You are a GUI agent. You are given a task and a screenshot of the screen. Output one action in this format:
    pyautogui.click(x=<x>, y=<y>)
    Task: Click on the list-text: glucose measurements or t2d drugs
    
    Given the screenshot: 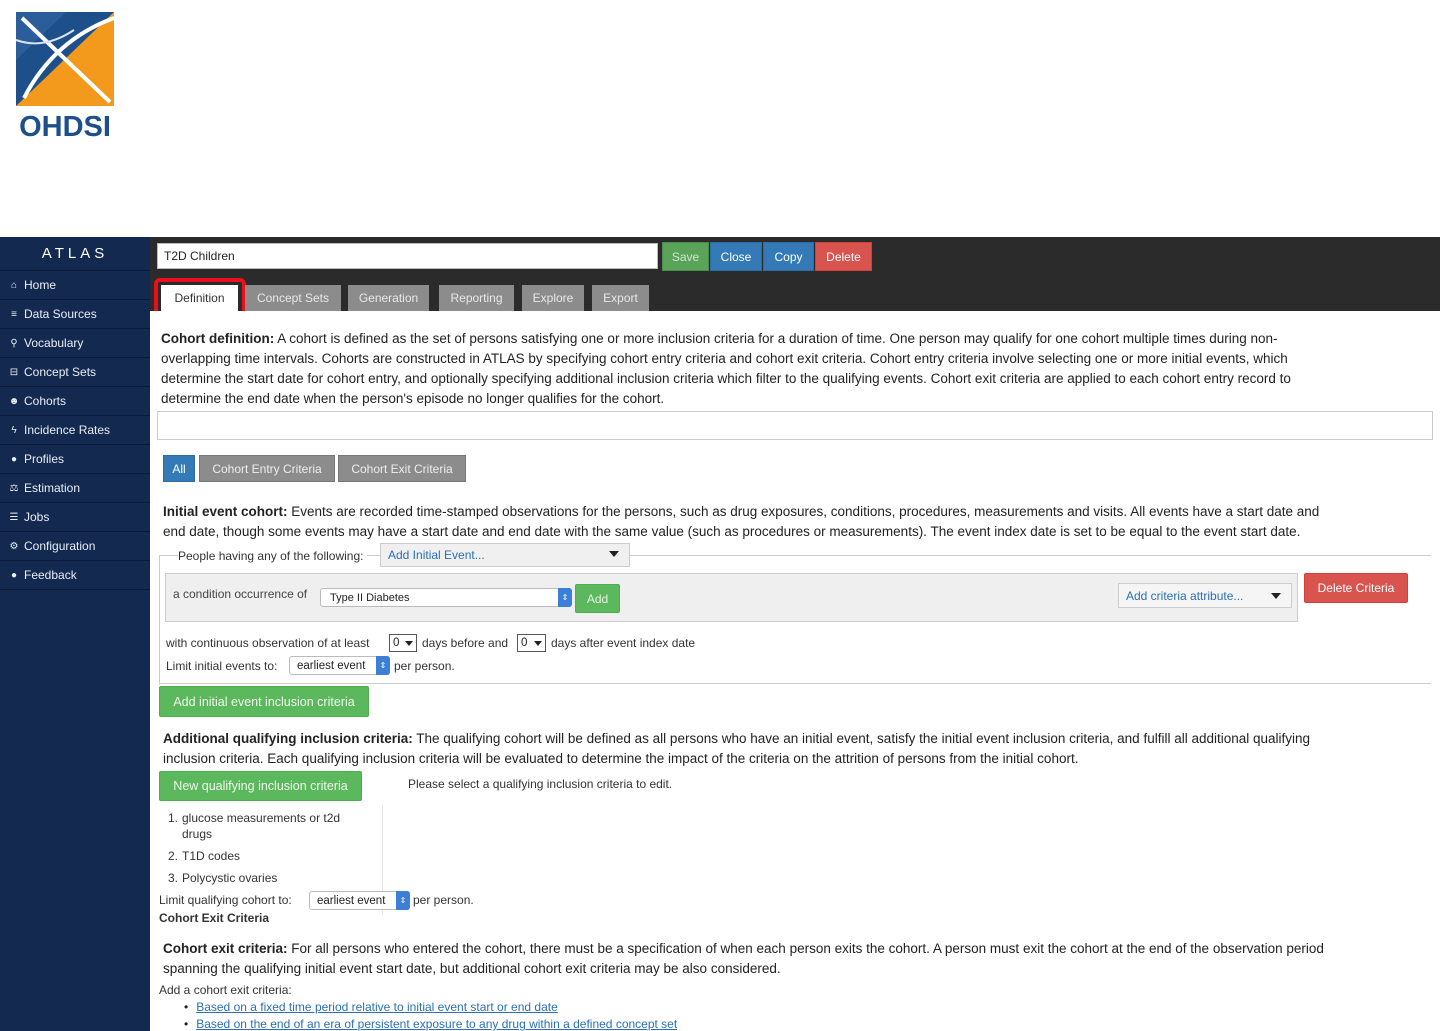 What is the action you would take?
    pyautogui.click(x=261, y=826)
    